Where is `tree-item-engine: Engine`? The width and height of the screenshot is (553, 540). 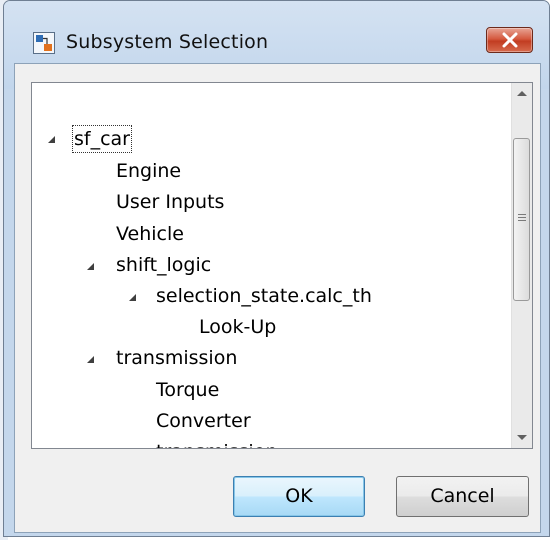 tree-item-engine: Engine is located at coordinates (148, 171).